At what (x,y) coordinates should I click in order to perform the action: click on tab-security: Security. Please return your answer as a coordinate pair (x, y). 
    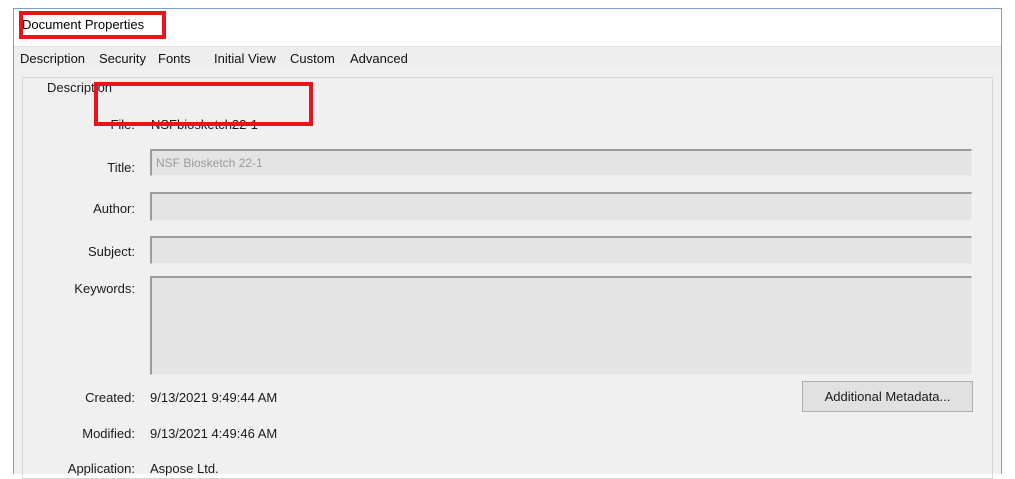
    Looking at the image, I should click on (122, 58).